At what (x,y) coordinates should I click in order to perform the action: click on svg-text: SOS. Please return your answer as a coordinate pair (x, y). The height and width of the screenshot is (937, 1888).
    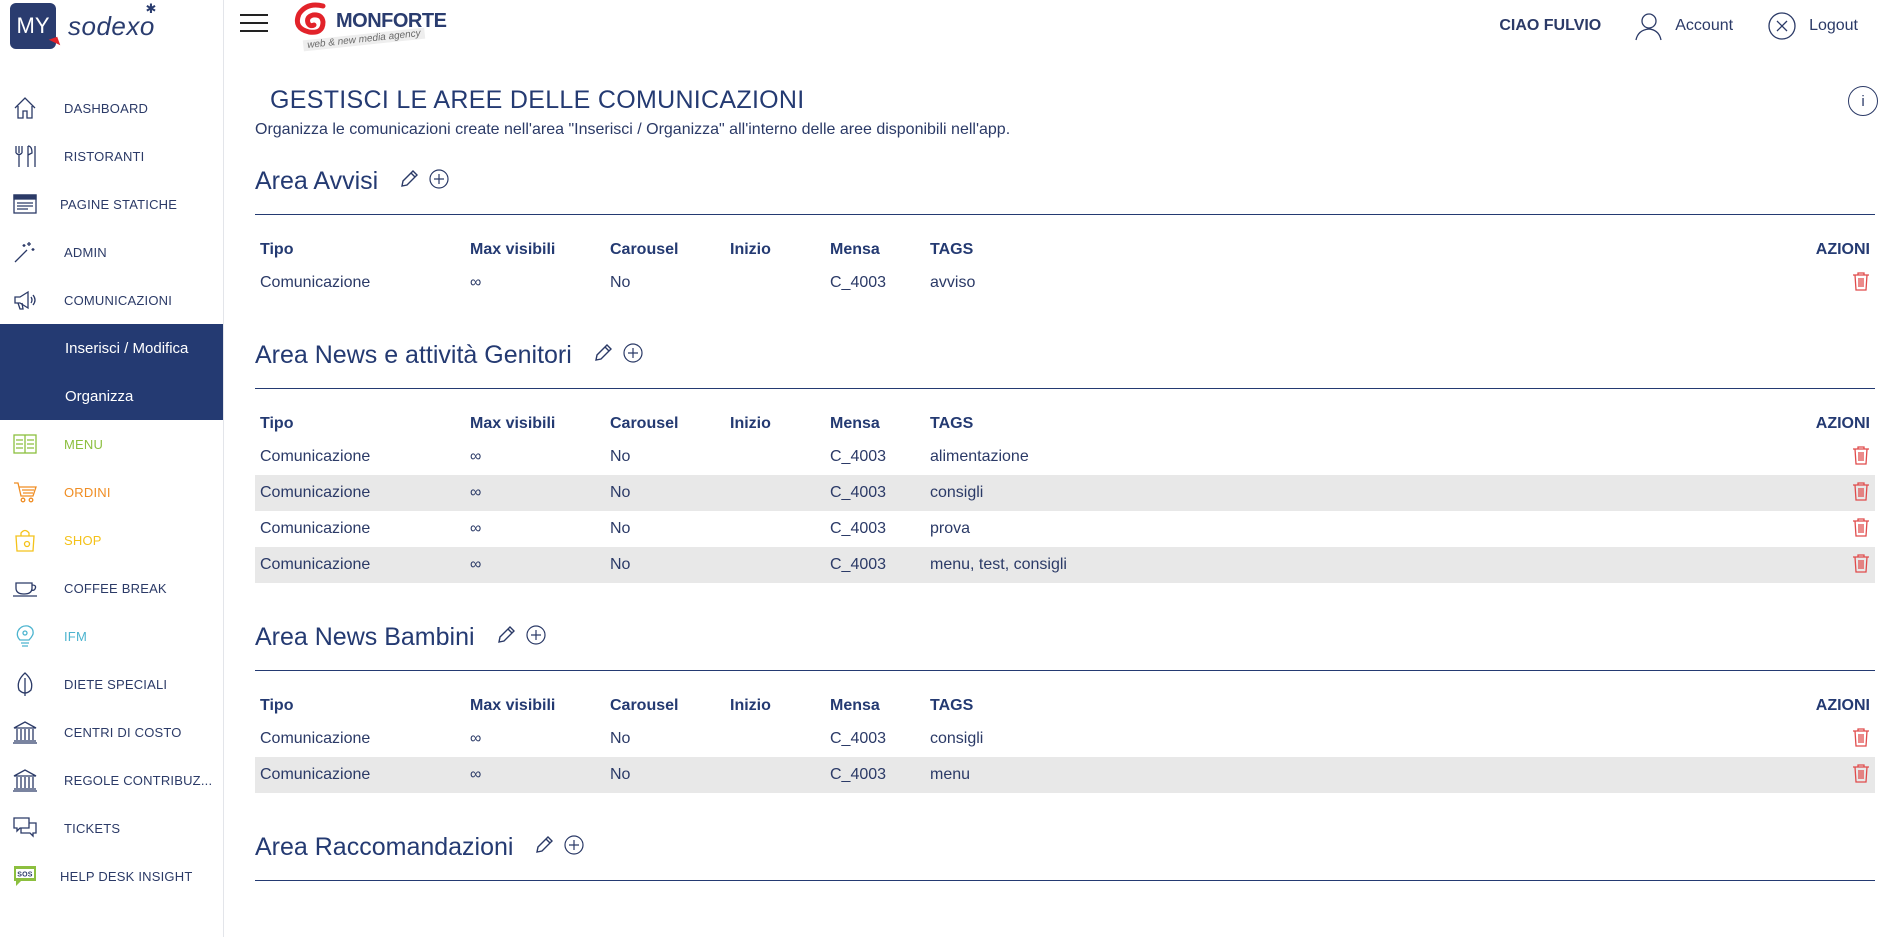
    Looking at the image, I should click on (25, 875).